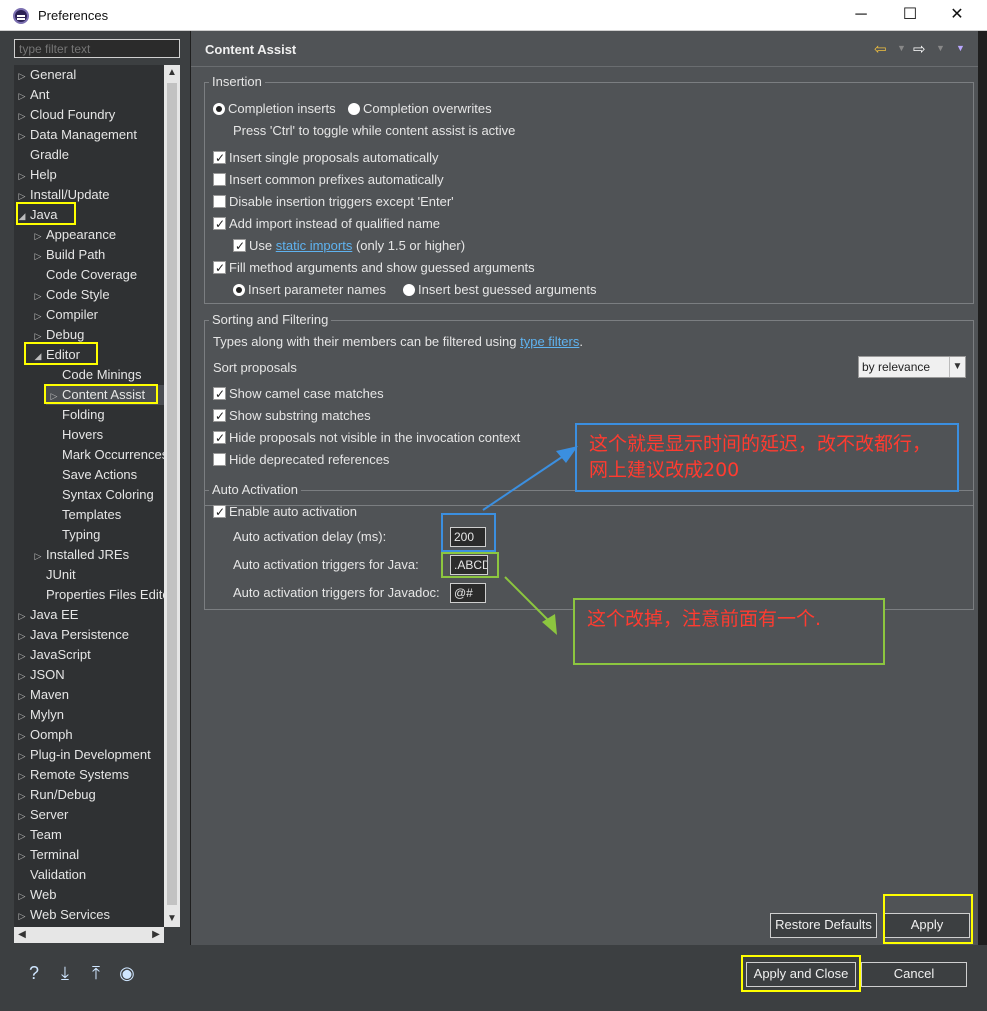 The image size is (987, 1011). Describe the element at coordinates (567, 454) in the screenshot. I see `blue-arrowhead` at that location.